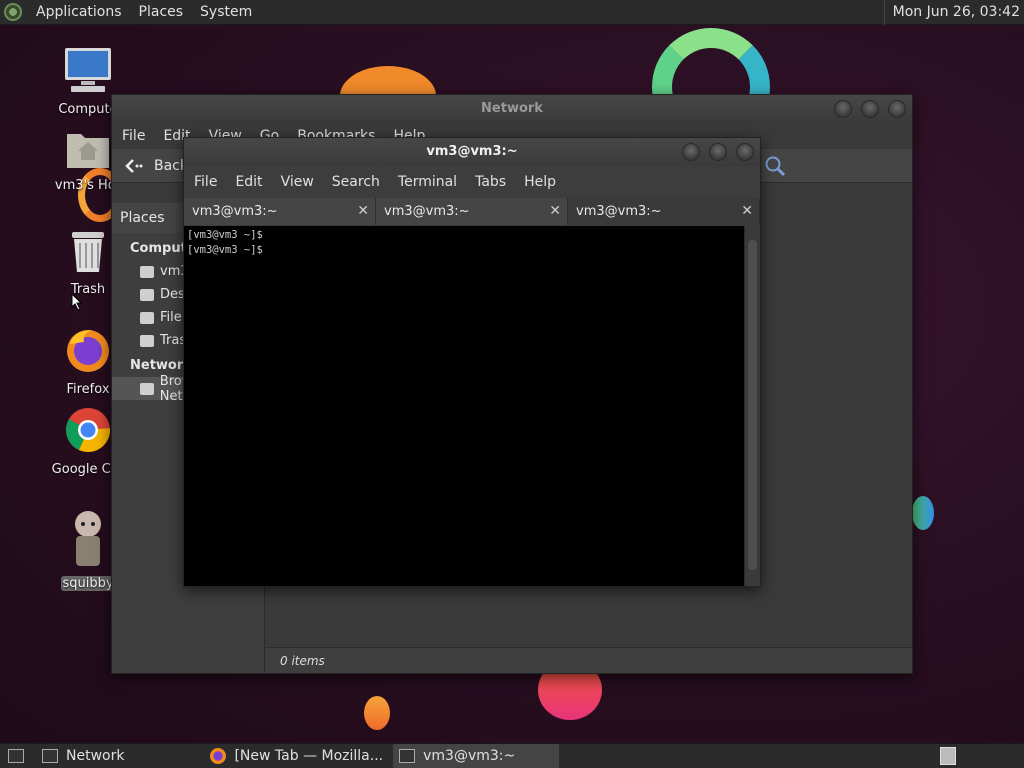 The height and width of the screenshot is (768, 1024). I want to click on bottom-panel: Network [New Tab — Mozilla... vm3@vm3:~, so click(512, 755).